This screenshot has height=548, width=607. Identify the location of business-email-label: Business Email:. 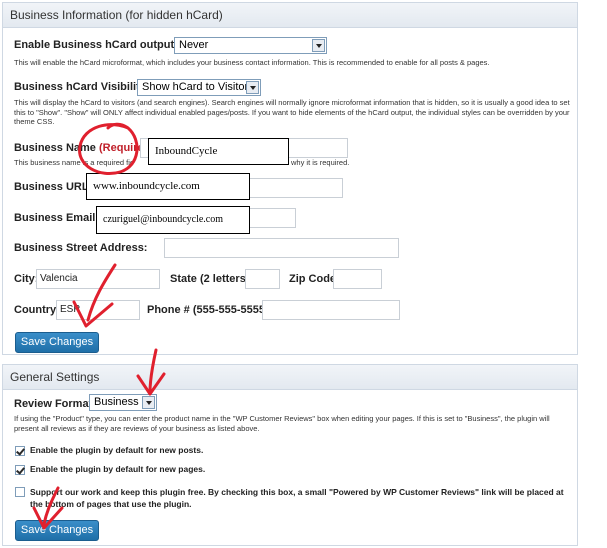
(56, 218).